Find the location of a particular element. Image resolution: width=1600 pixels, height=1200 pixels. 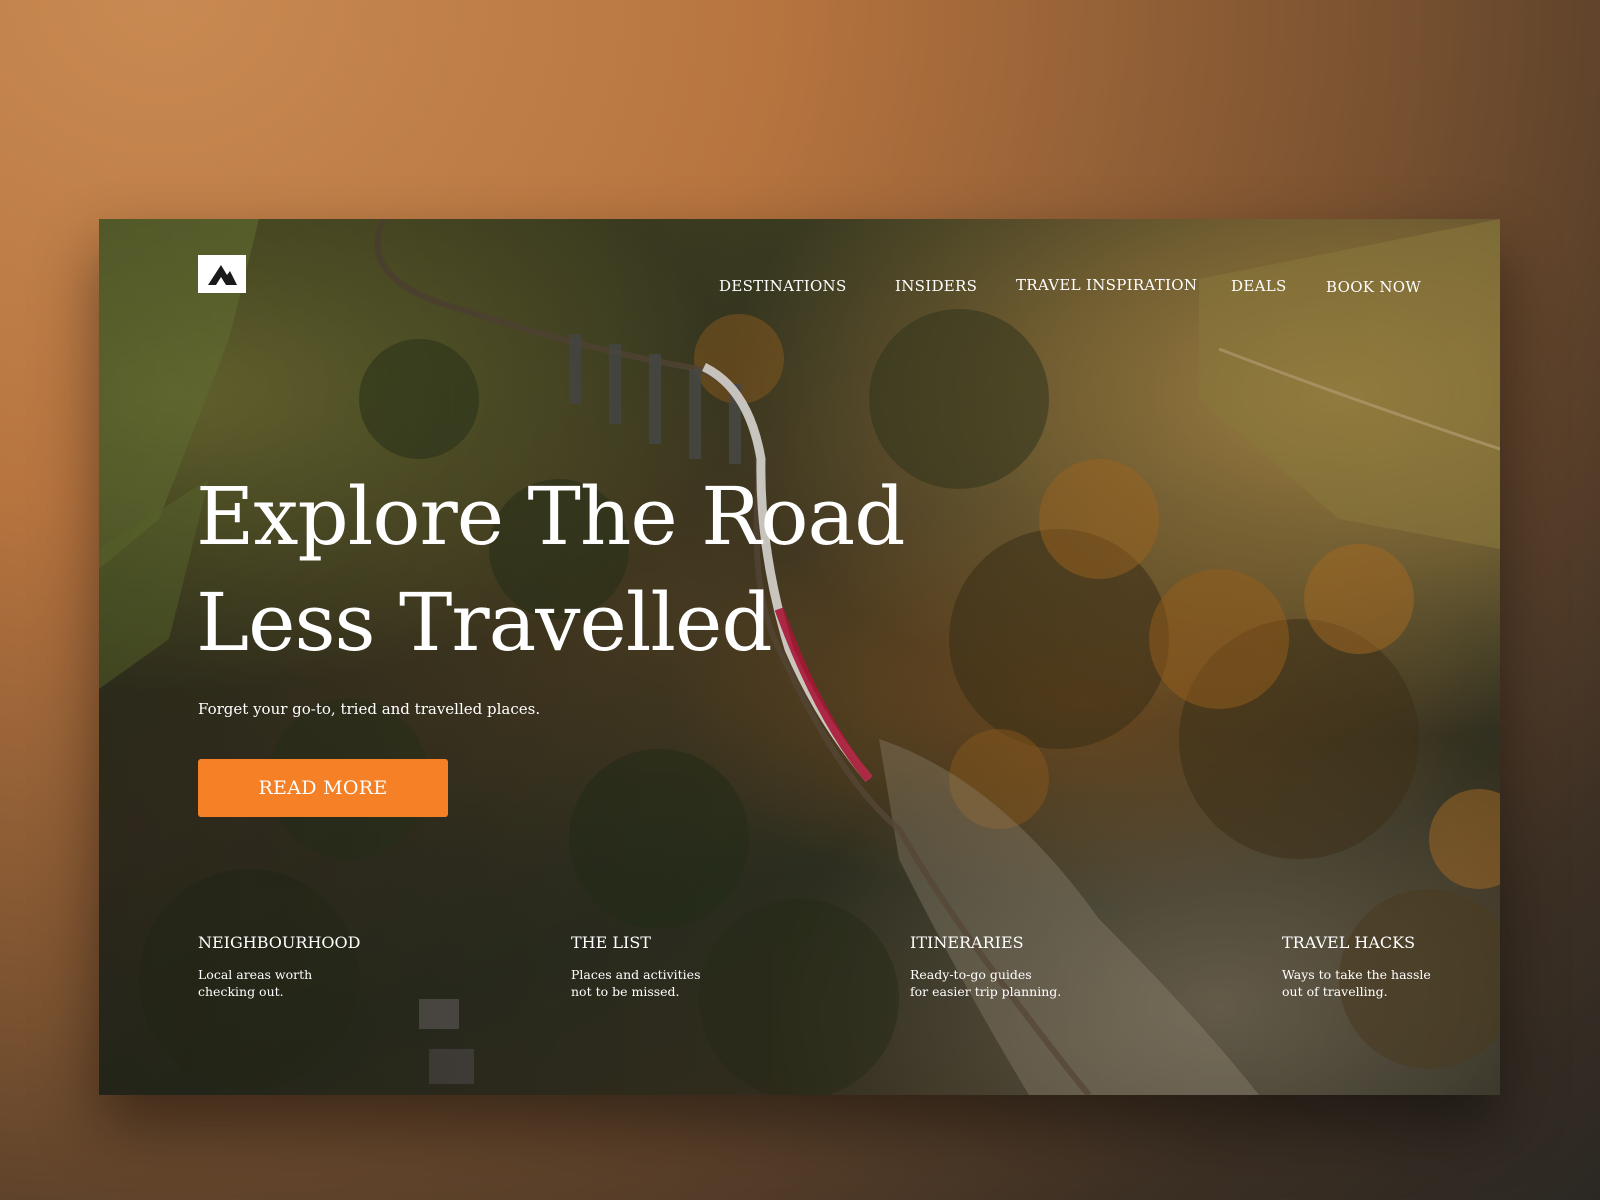

feature-title: NEIGHBOURHOOD is located at coordinates (279, 942).